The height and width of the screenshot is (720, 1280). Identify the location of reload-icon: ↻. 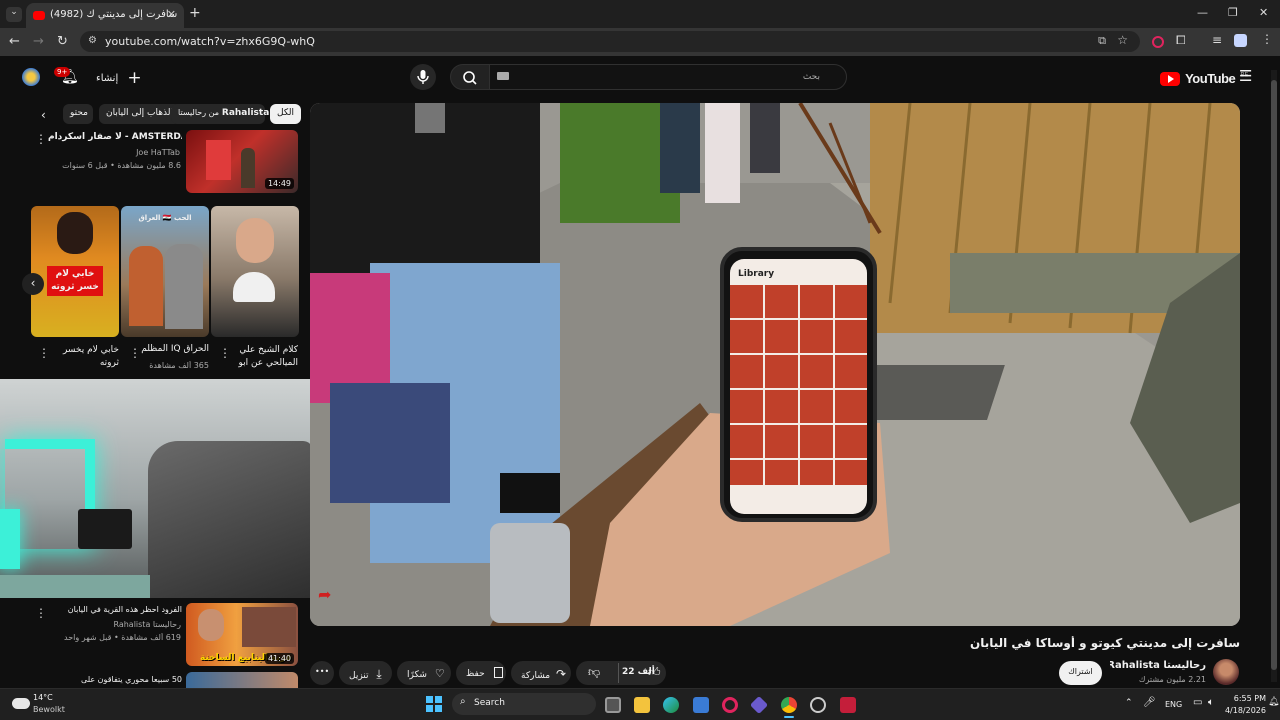
(62, 41).